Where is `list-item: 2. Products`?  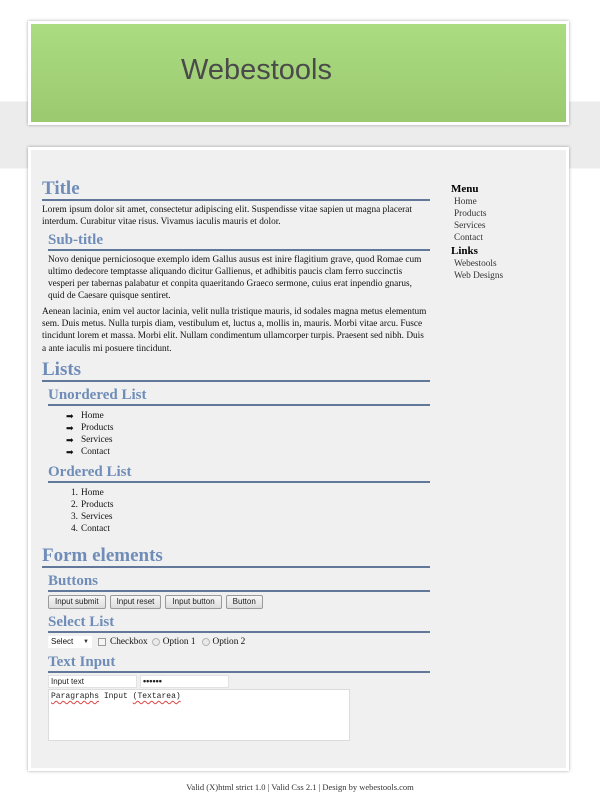 list-item: 2. Products is located at coordinates (248, 505).